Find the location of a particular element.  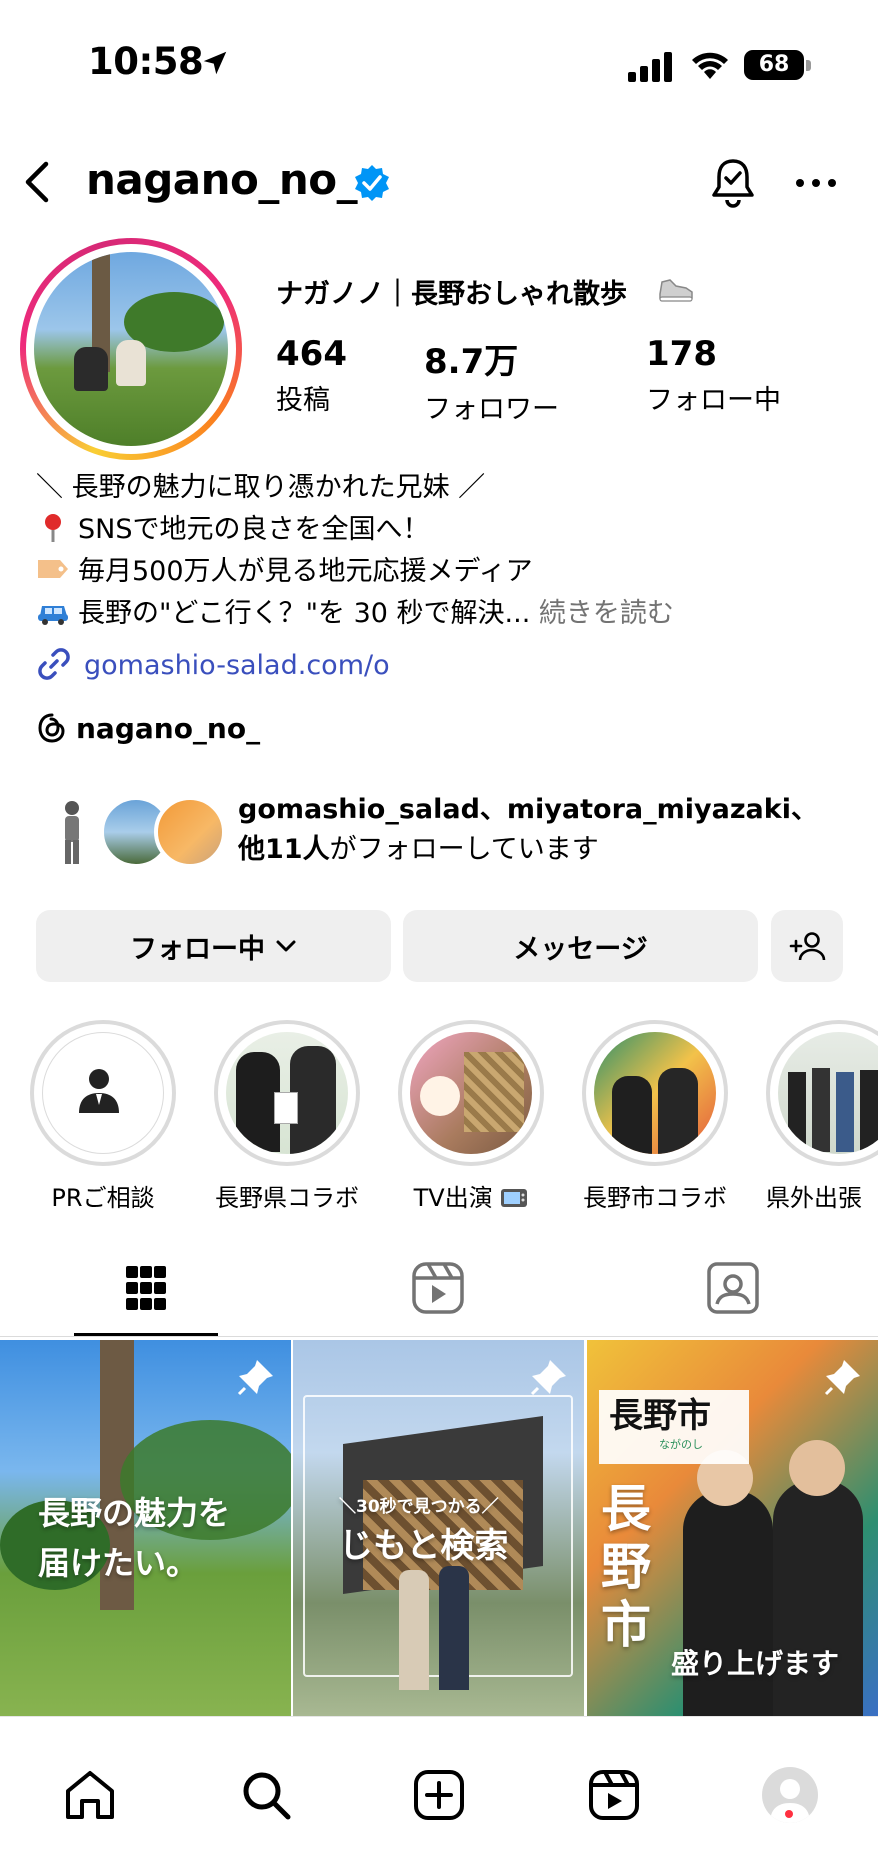

highlight-tv: TV出演 is located at coordinates (471, 1116).